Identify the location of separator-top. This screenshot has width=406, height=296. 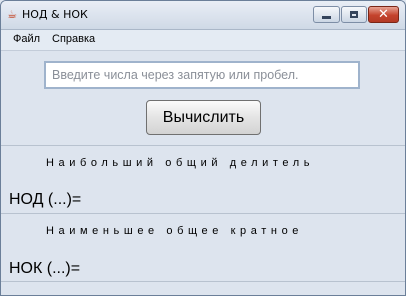
(203, 145).